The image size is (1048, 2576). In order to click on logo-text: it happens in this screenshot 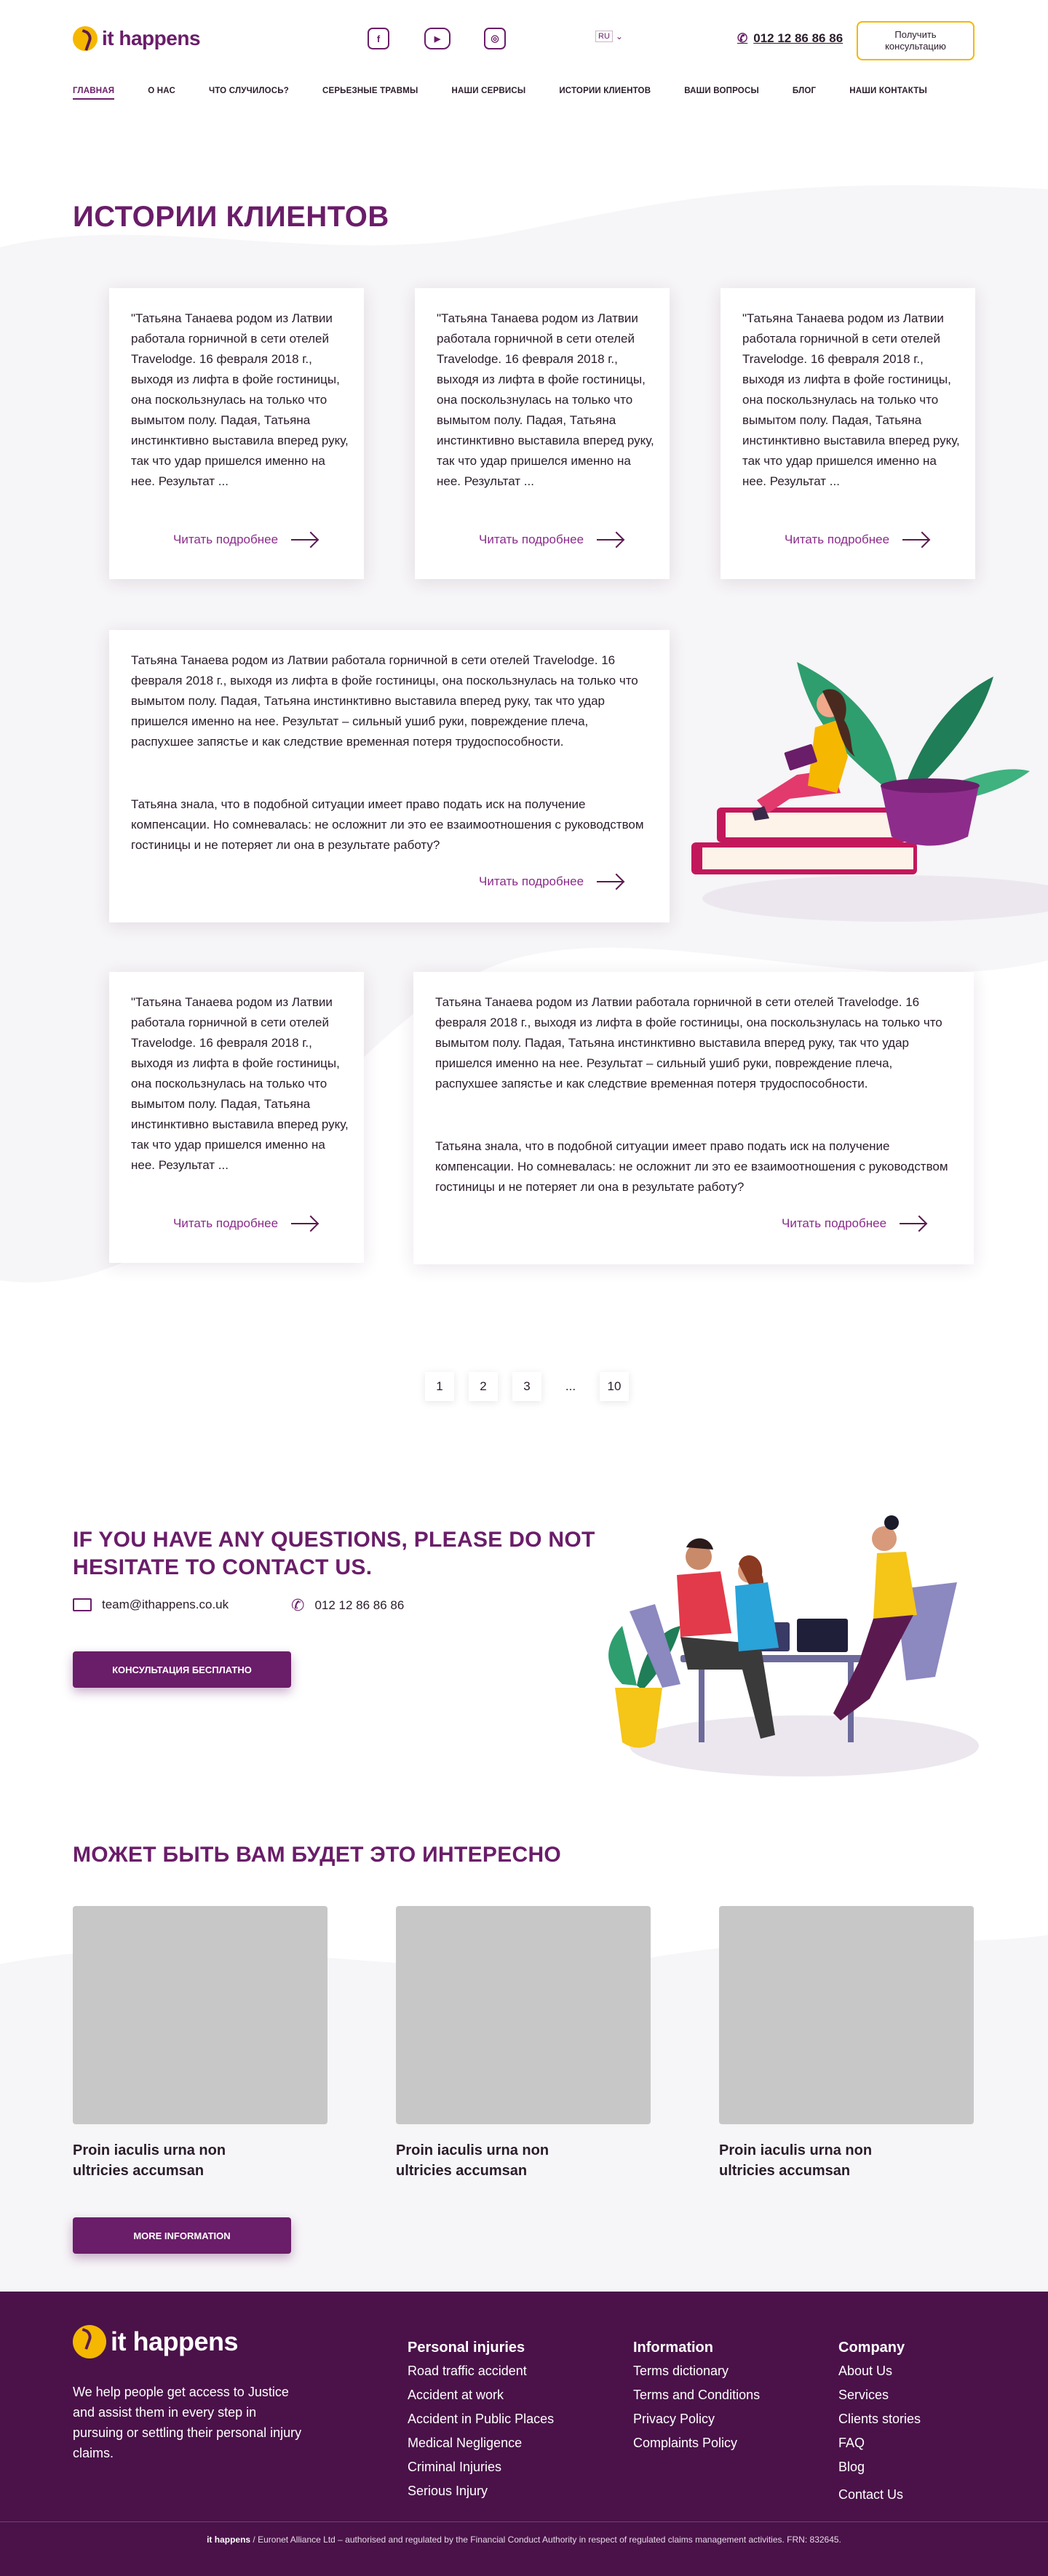, I will do `click(151, 38)`.